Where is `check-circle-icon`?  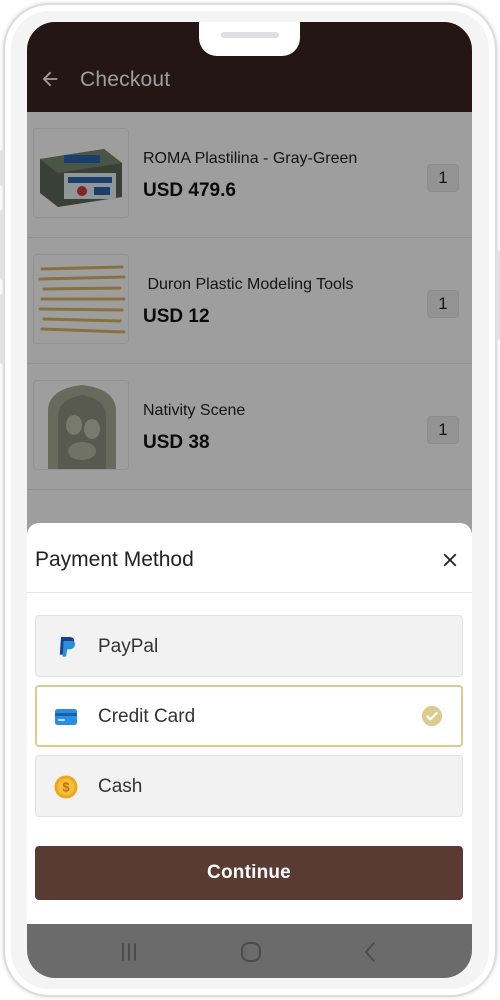
check-circle-icon is located at coordinates (432, 716).